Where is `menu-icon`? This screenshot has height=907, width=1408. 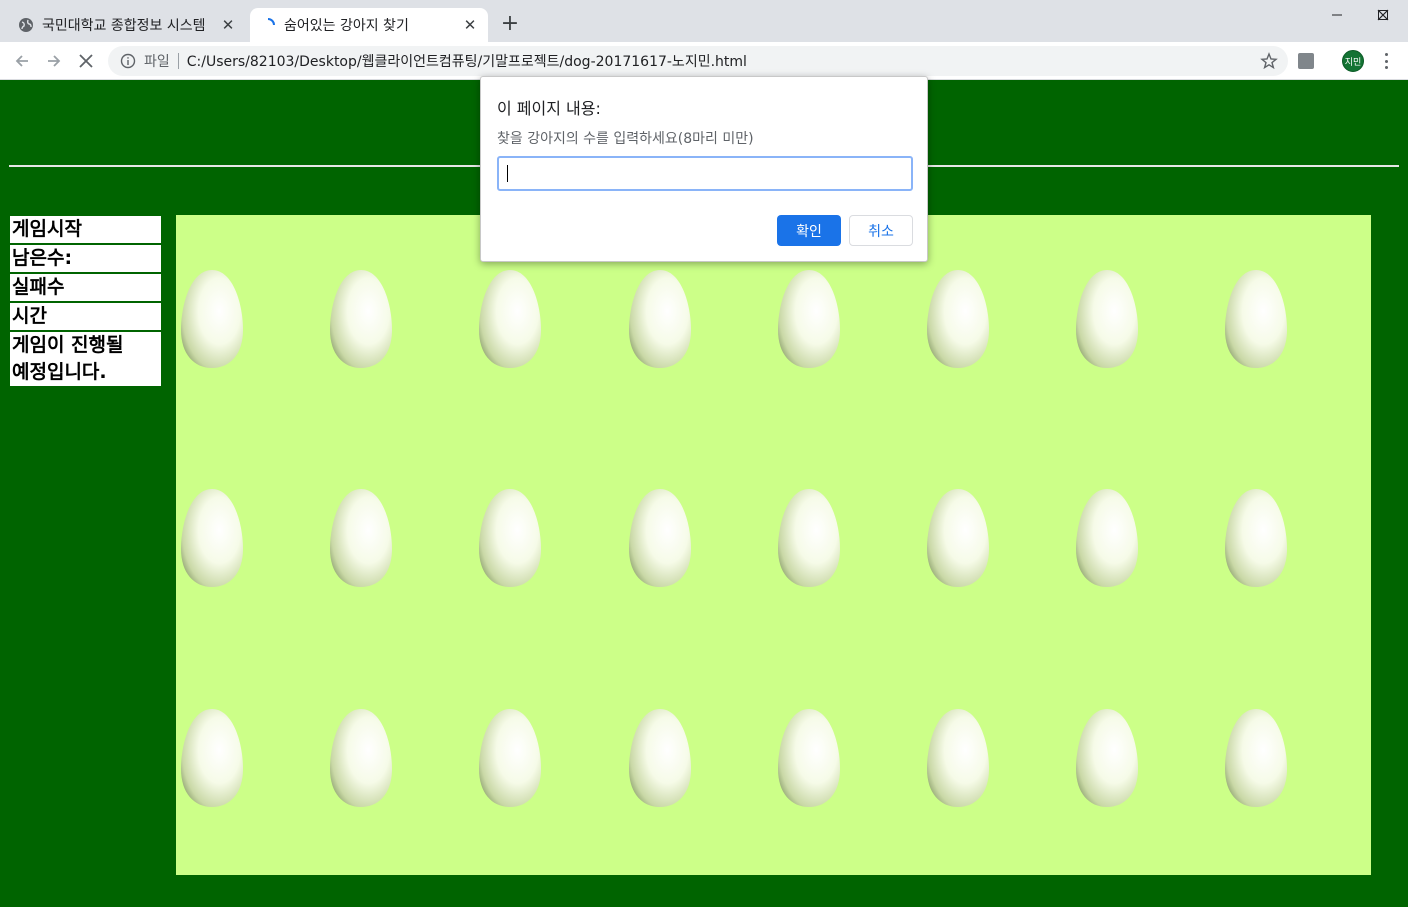 menu-icon is located at coordinates (1386, 61).